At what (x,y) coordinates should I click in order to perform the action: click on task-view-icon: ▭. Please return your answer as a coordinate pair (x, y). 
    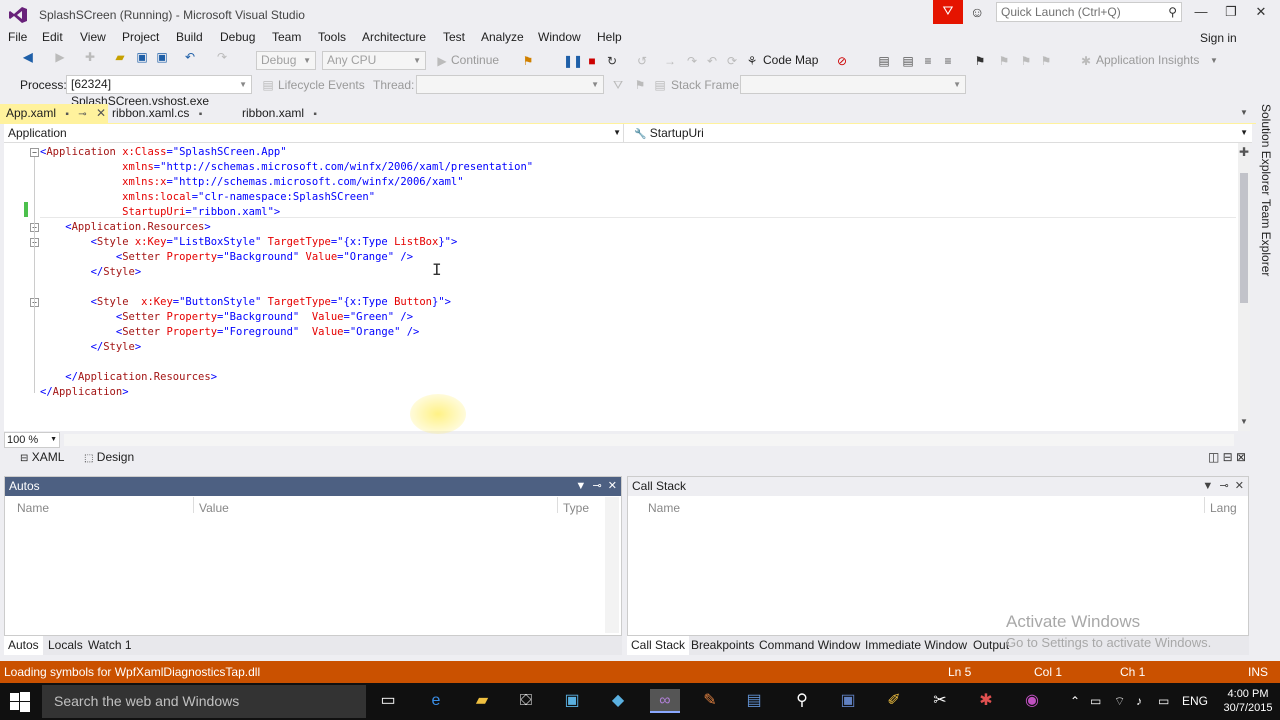
    Looking at the image, I should click on (388, 701).